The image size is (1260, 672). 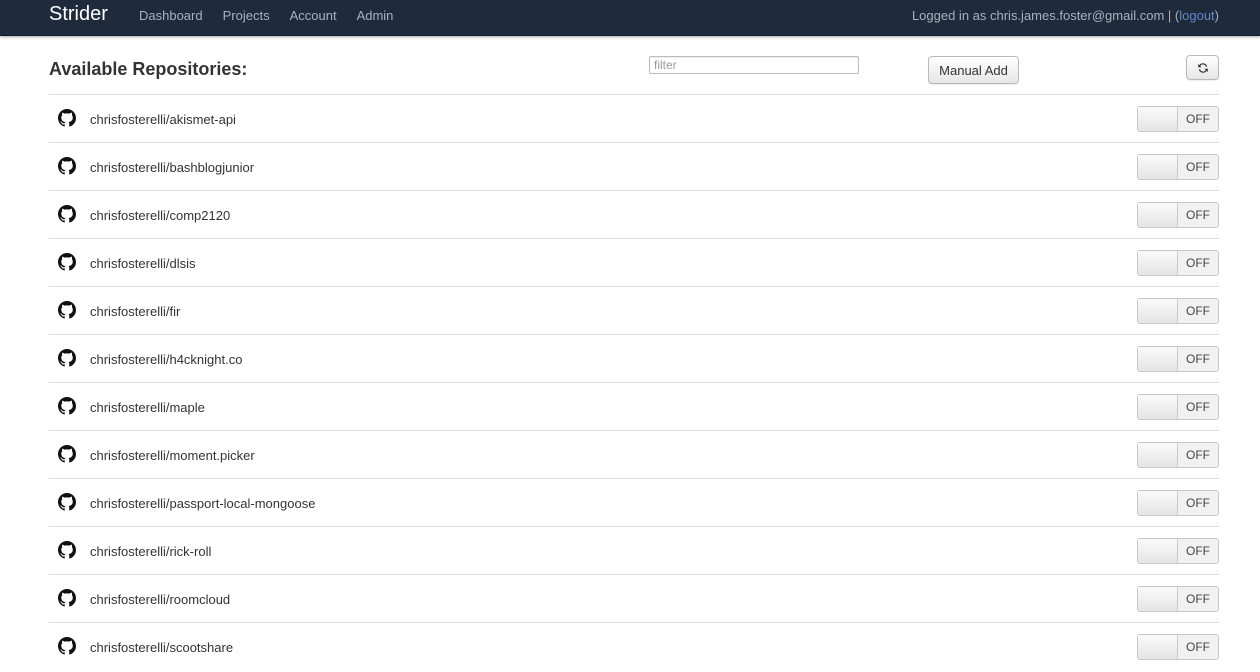 What do you see at coordinates (634, 310) in the screenshot?
I see `repo-row: chrisfosterelli/fir OFF` at bounding box center [634, 310].